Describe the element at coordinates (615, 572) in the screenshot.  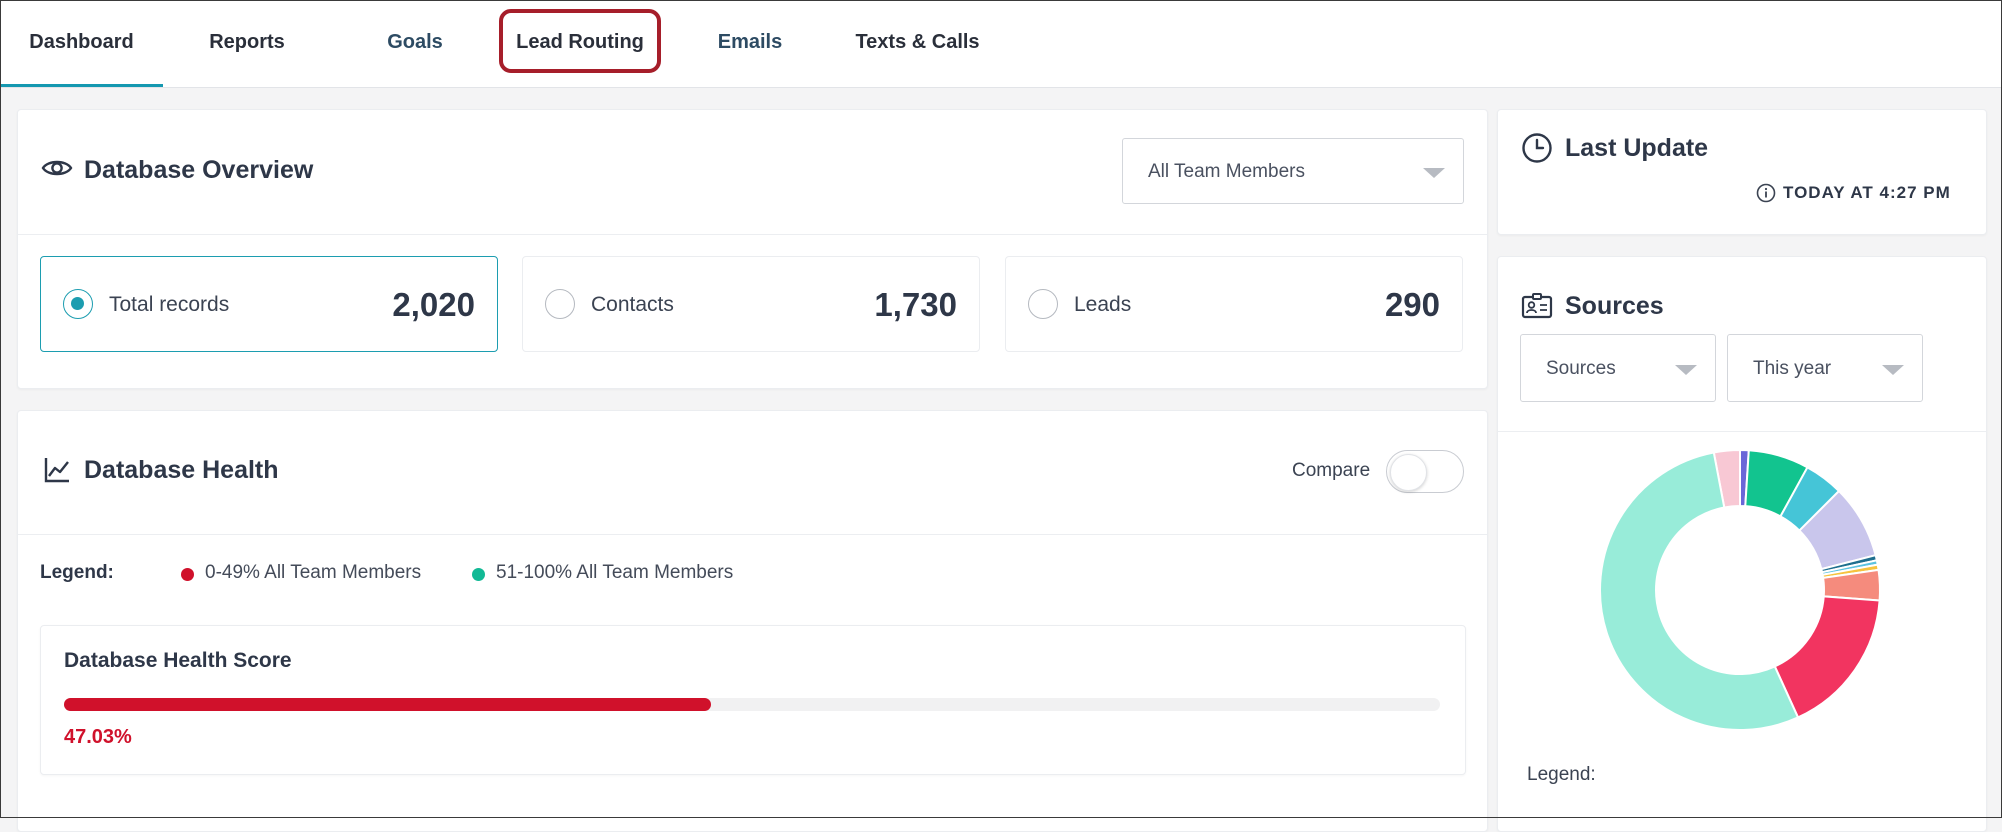
I see `legend-item-high: 51-100% All Team Members` at that location.